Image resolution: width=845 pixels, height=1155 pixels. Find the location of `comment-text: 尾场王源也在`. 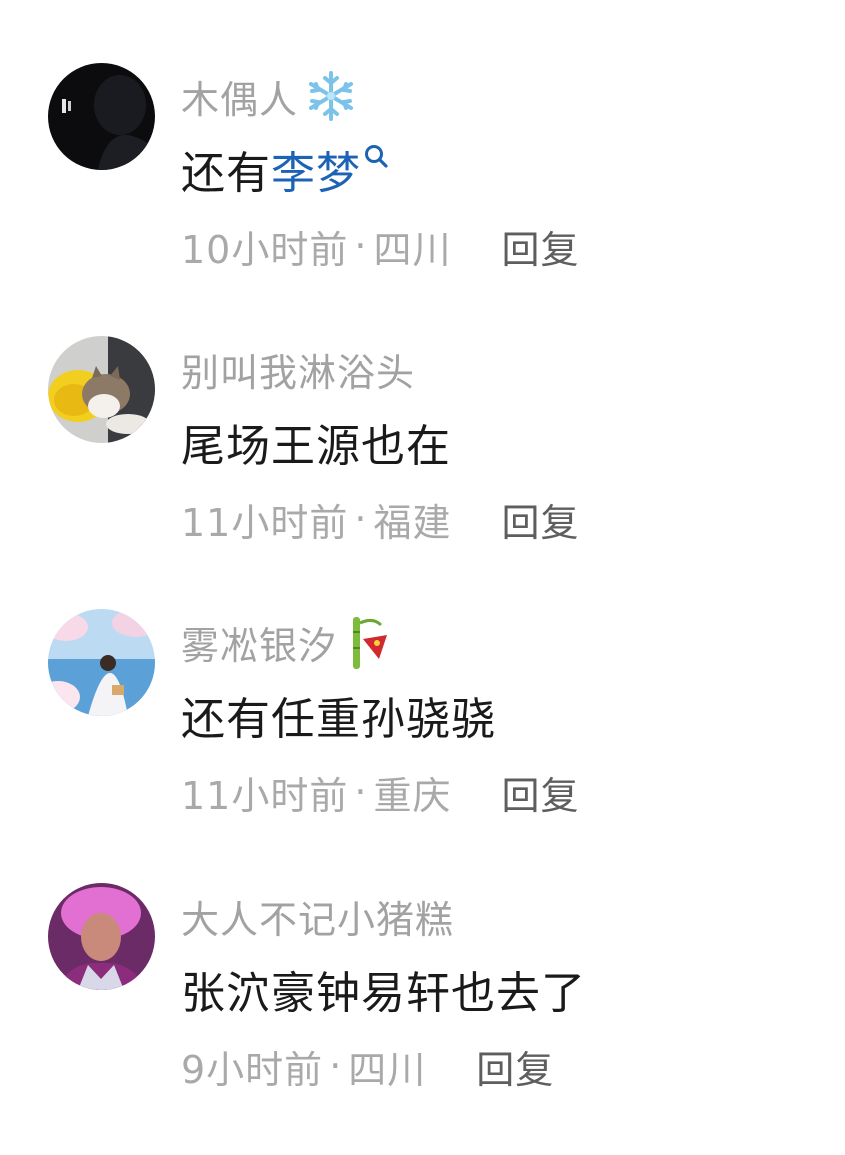

comment-text: 尾场王源也在 is located at coordinates (316, 442).